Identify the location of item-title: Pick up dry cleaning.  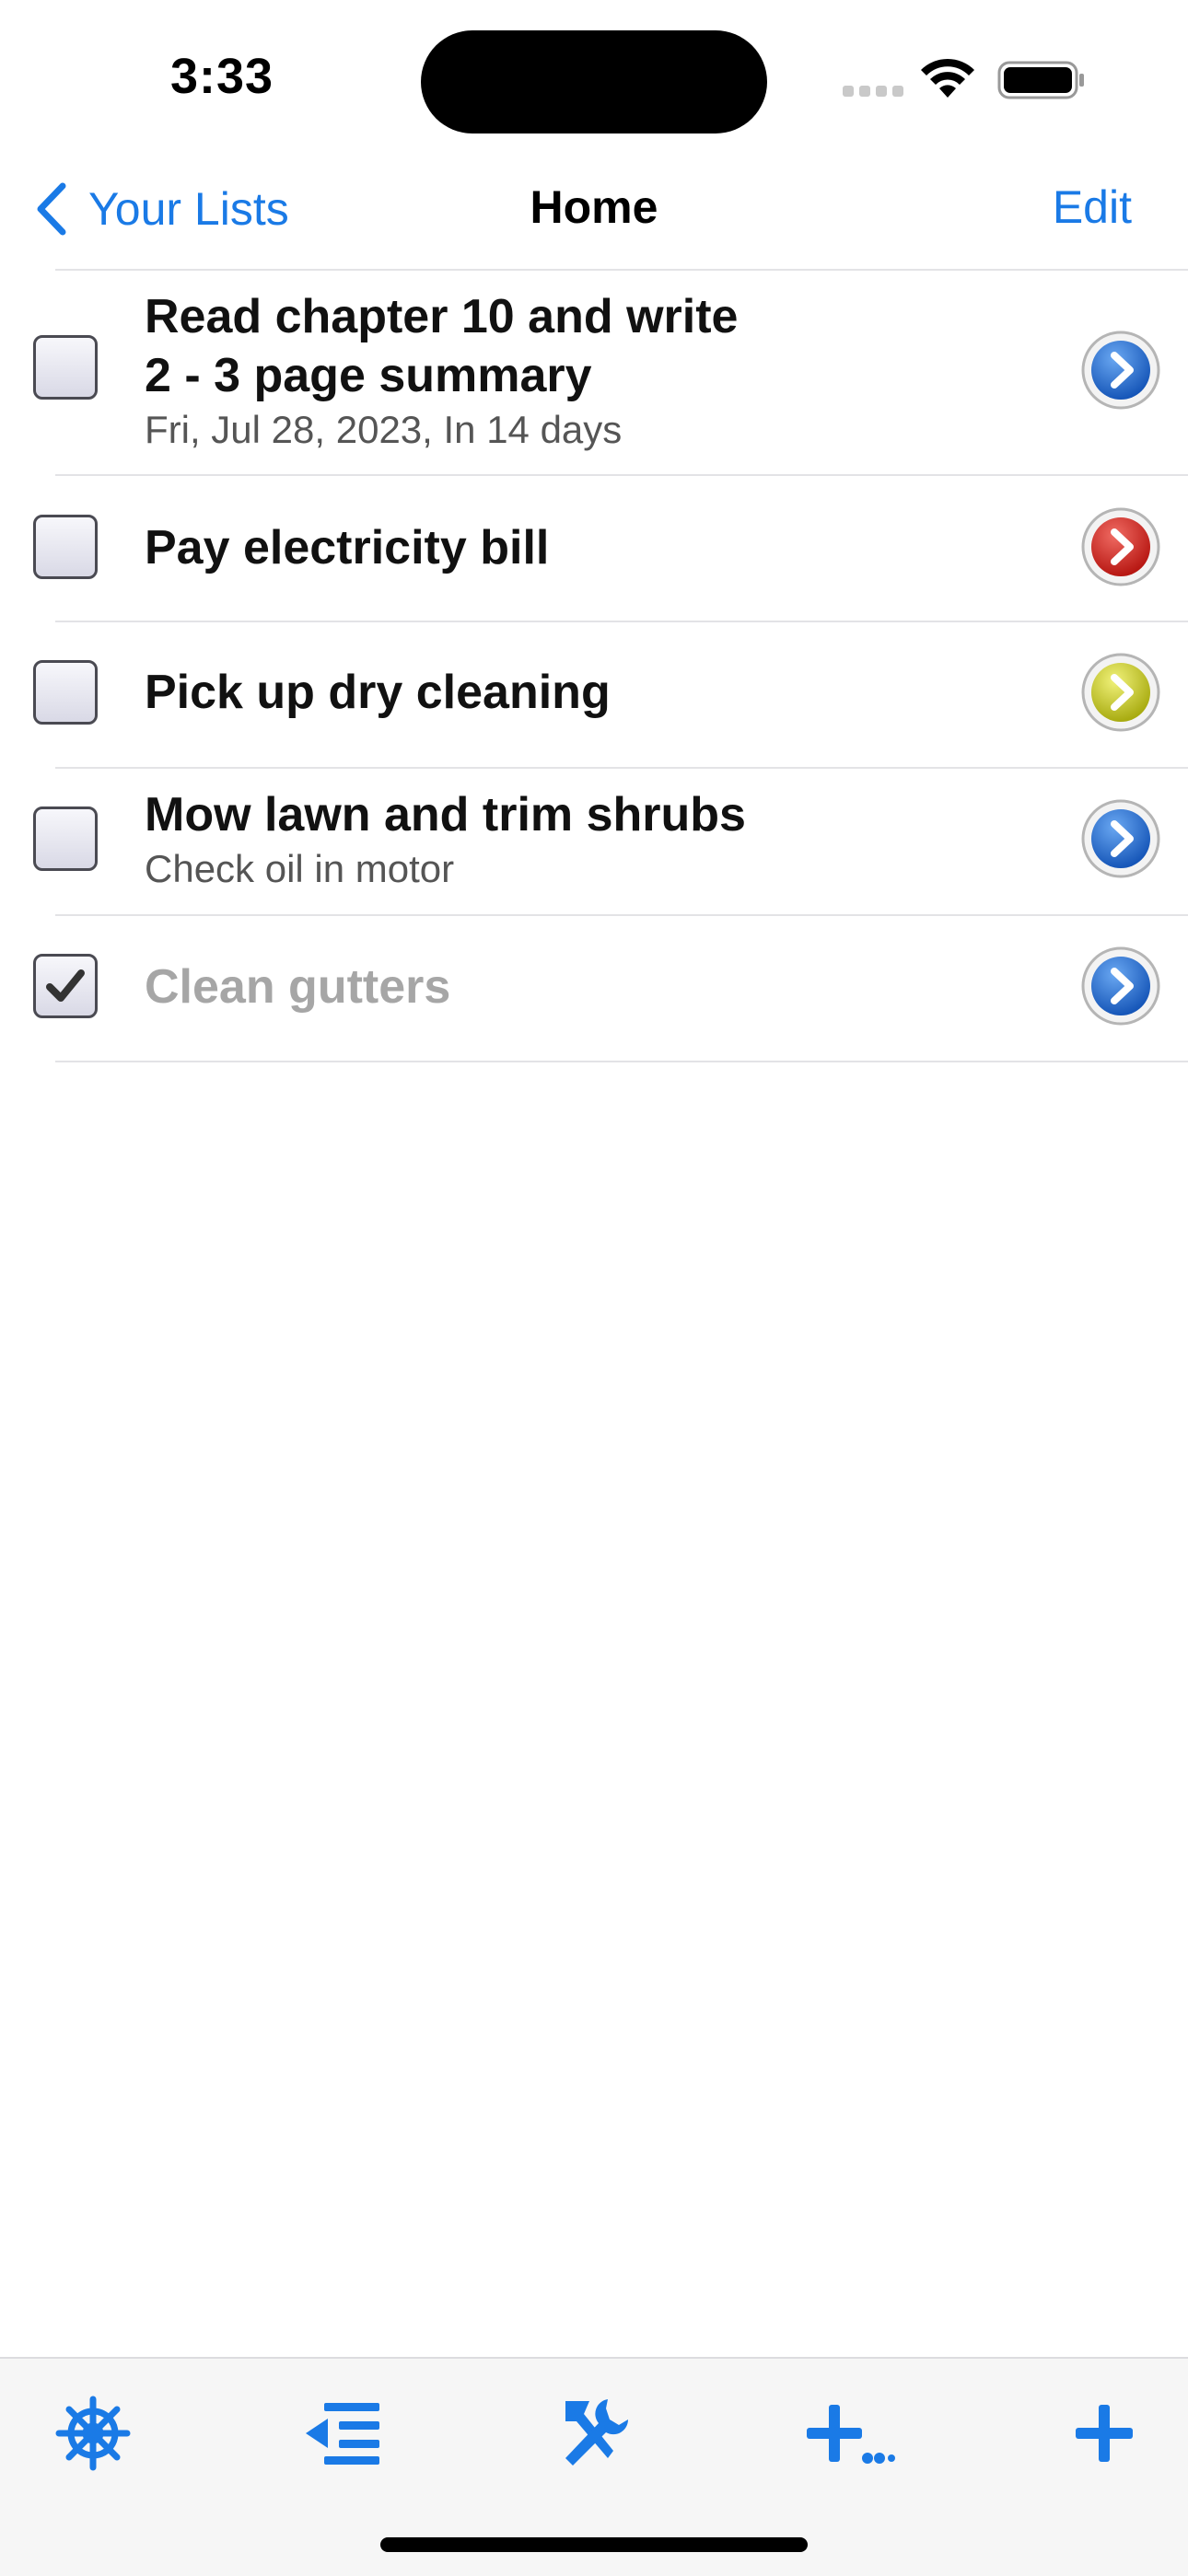
(378, 692).